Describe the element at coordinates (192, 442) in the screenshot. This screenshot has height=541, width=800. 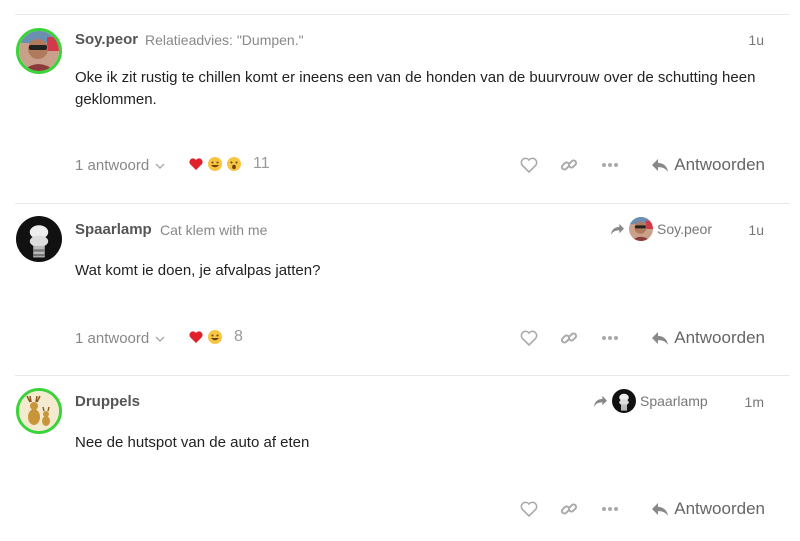
I see `post-body: Nee de hutspot van de auto af eten` at that location.